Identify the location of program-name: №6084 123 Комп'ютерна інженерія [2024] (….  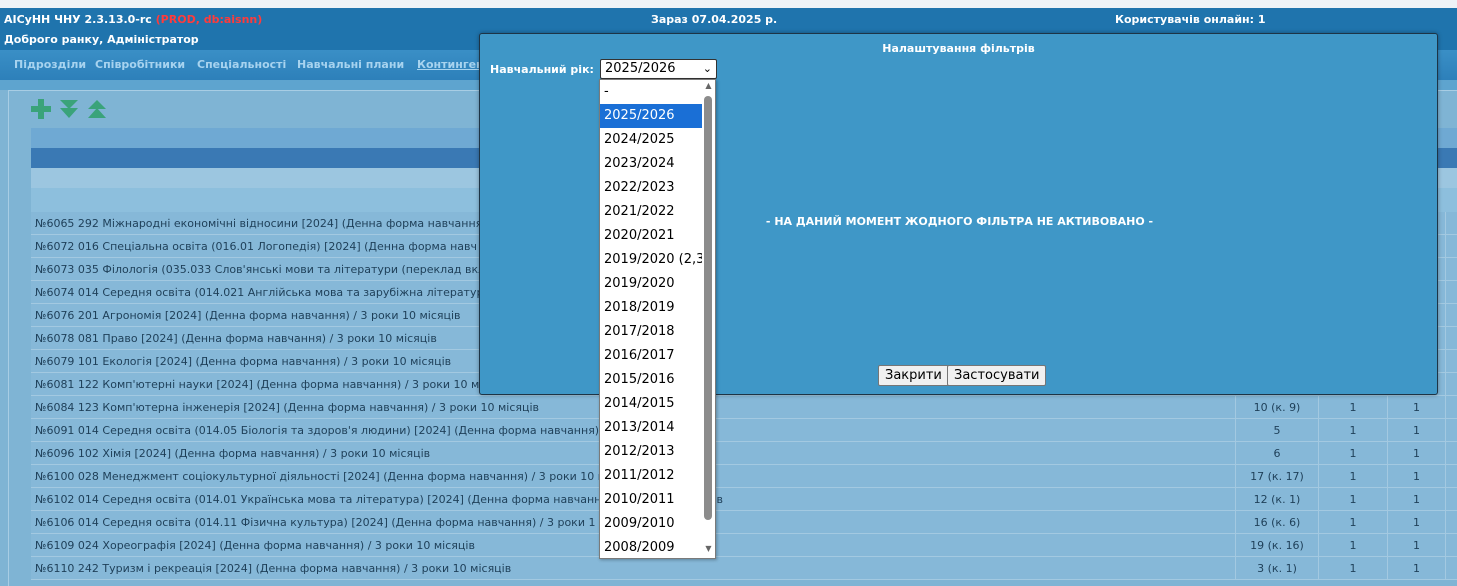
(287, 407).